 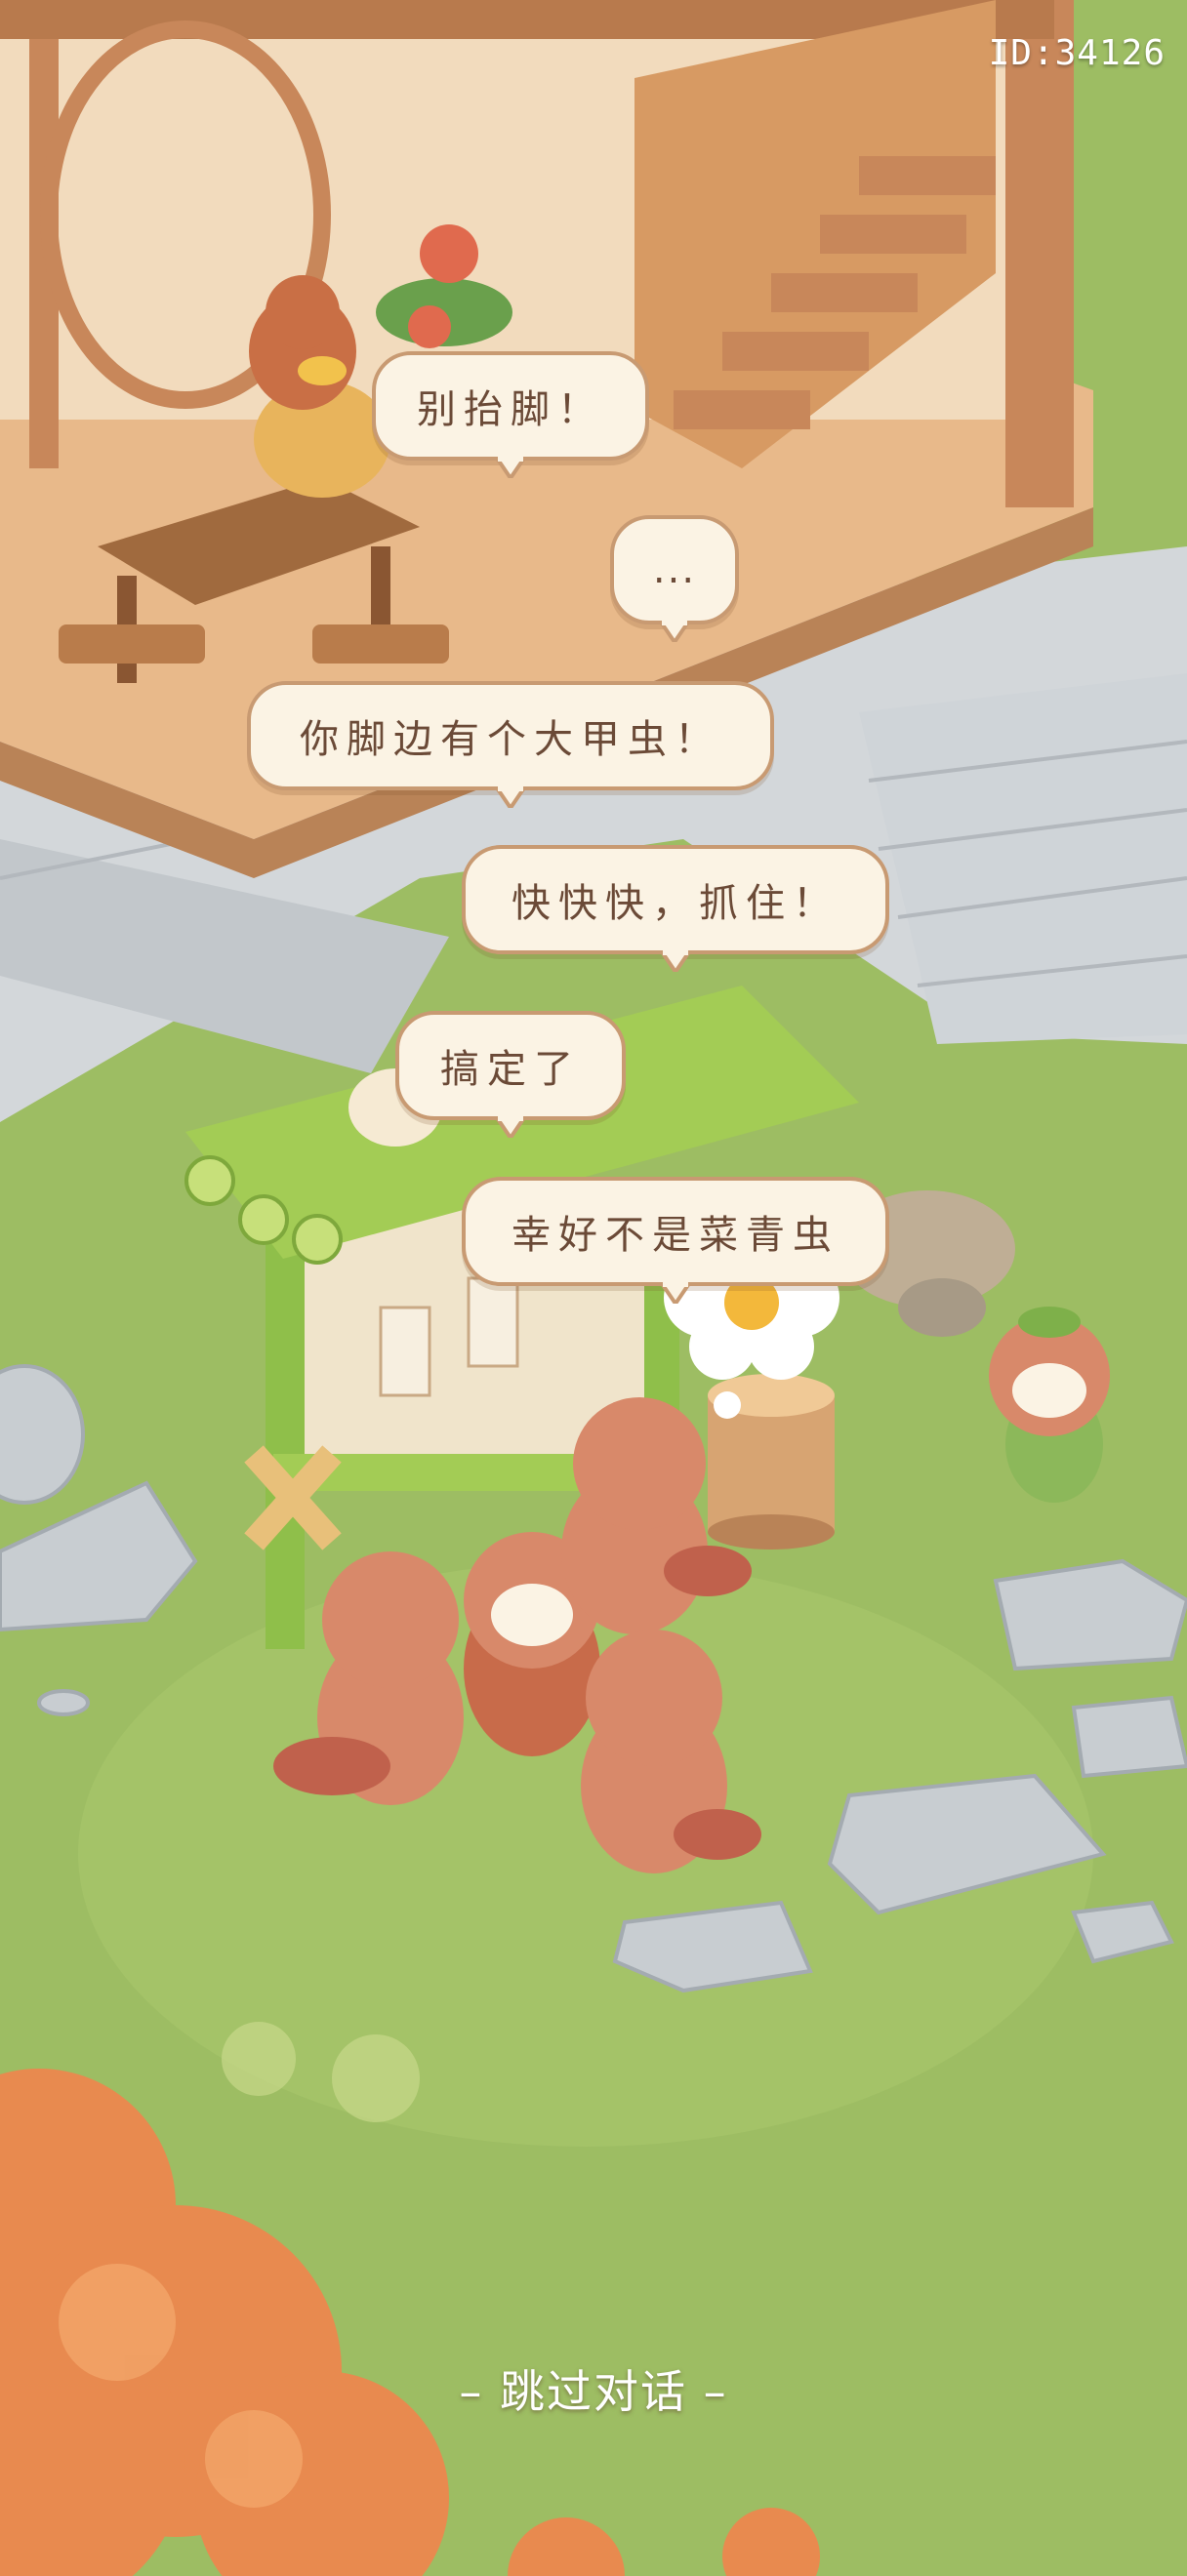 I want to click on player-id-label: ID:34126, so click(x=1077, y=53).